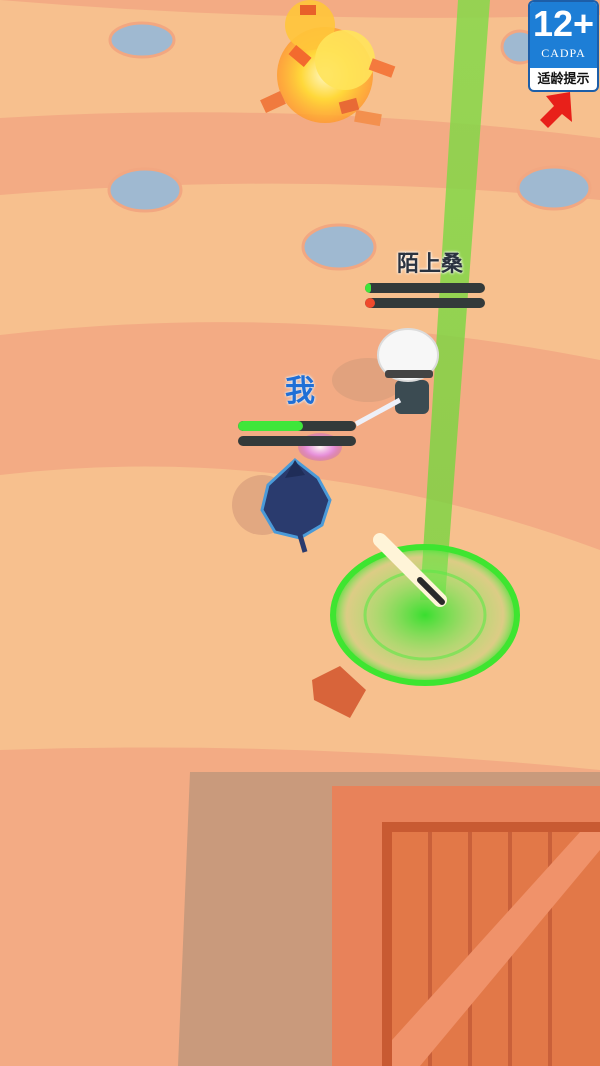 This screenshot has width=600, height=1066. I want to click on player-name-label: 我, so click(300, 391).